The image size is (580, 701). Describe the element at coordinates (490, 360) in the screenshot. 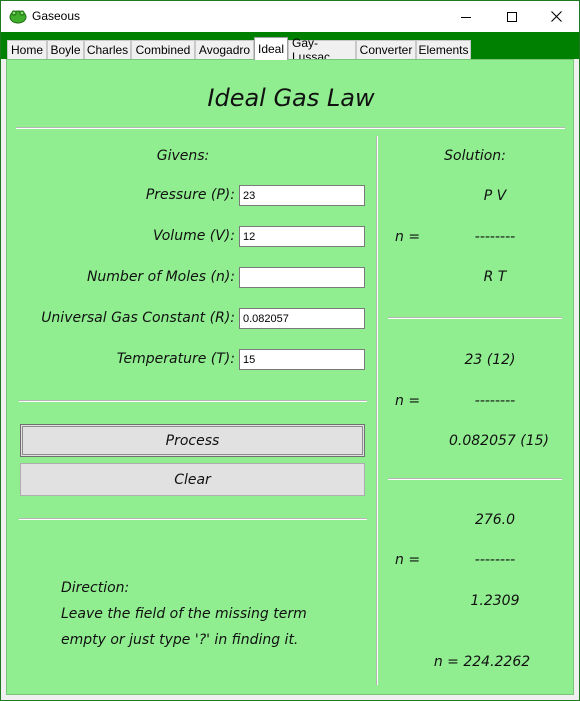

I see `substituted-numerator: 23 (12)` at that location.